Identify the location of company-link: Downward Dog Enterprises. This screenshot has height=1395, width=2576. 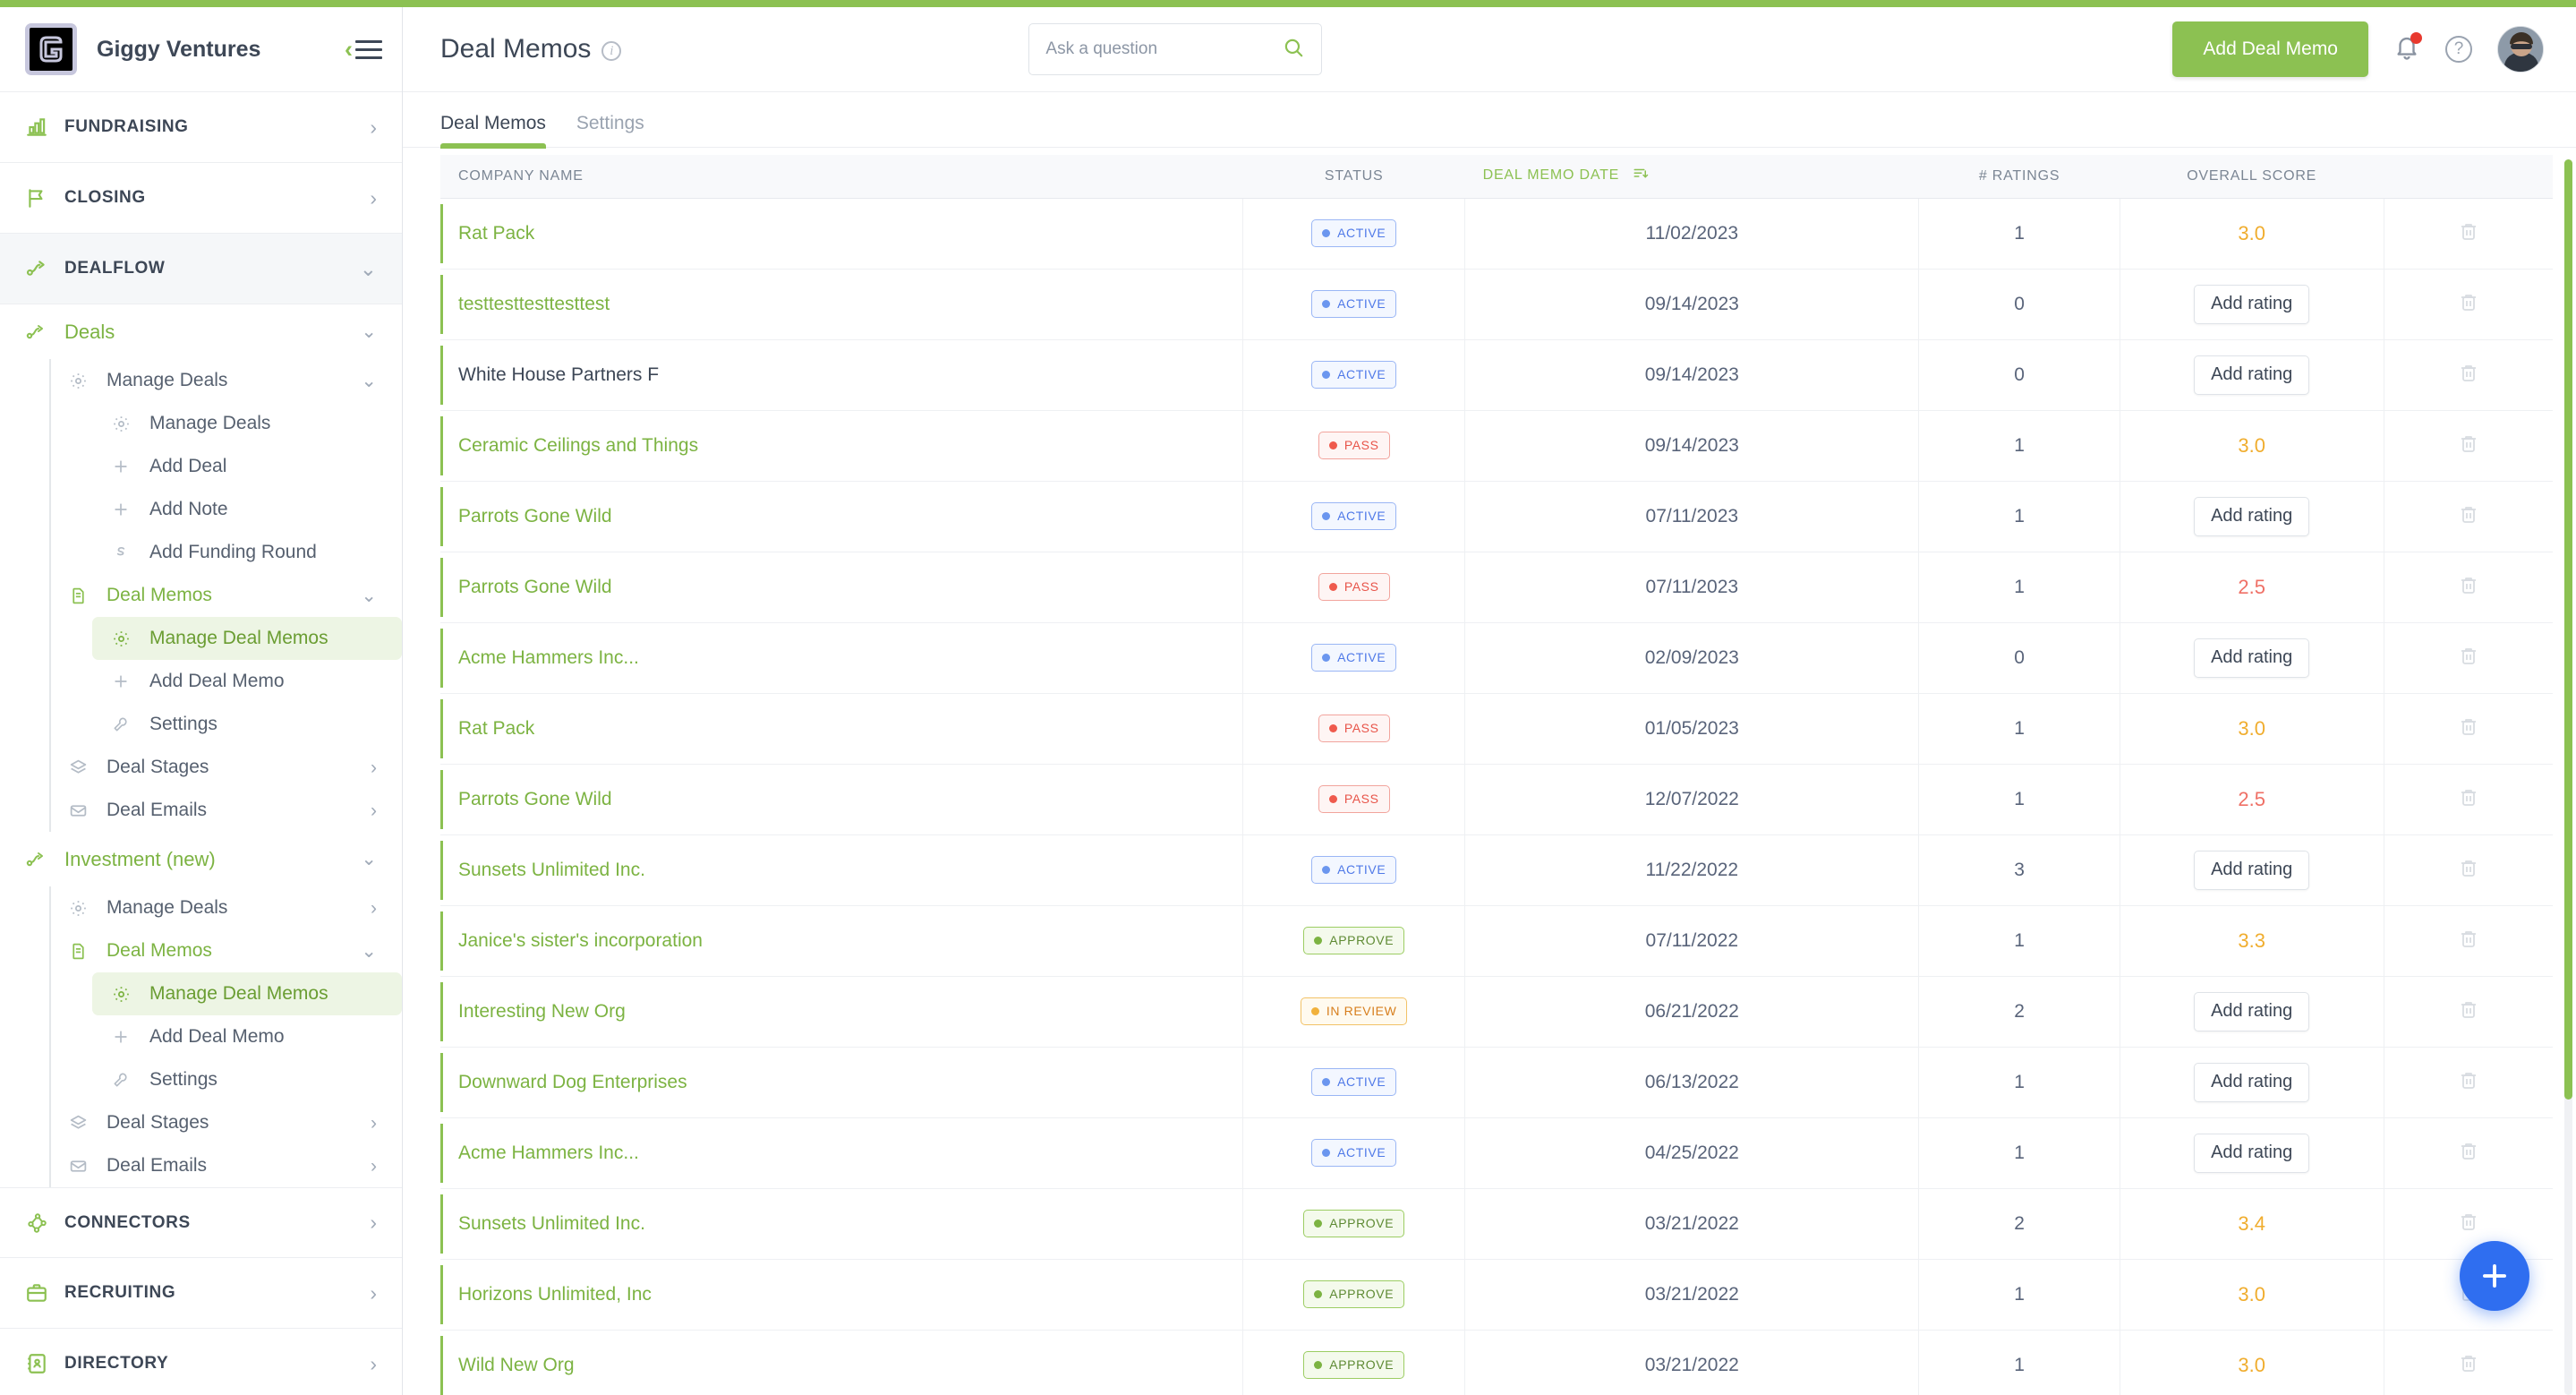
(572, 1082).